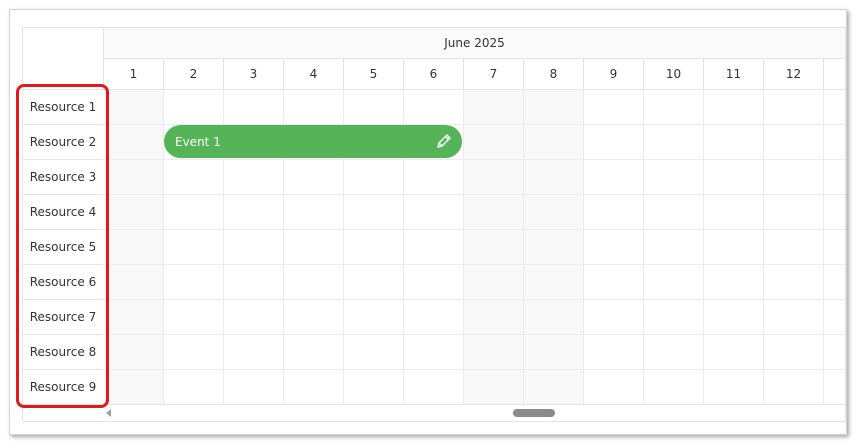 This screenshot has height=445, width=860. Describe the element at coordinates (63, 59) in the screenshot. I see `header-corner` at that location.